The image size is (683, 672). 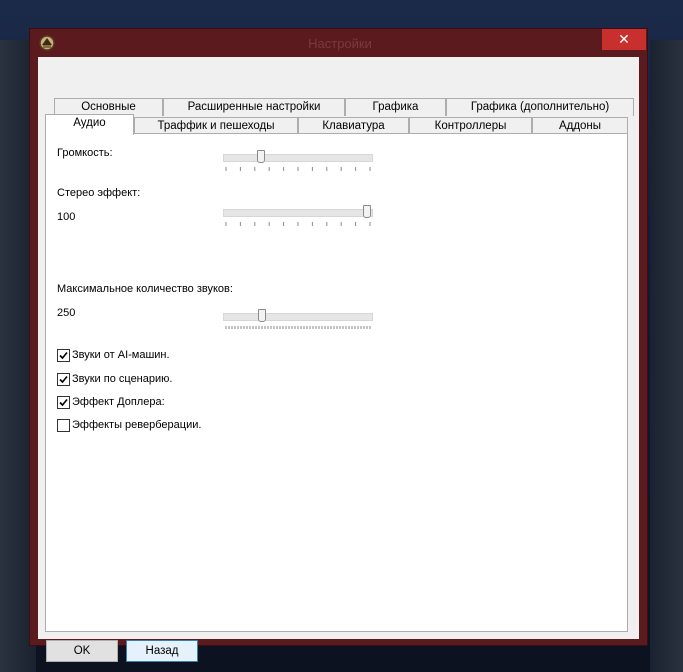 I want to click on stereo-slider, so click(x=298, y=218).